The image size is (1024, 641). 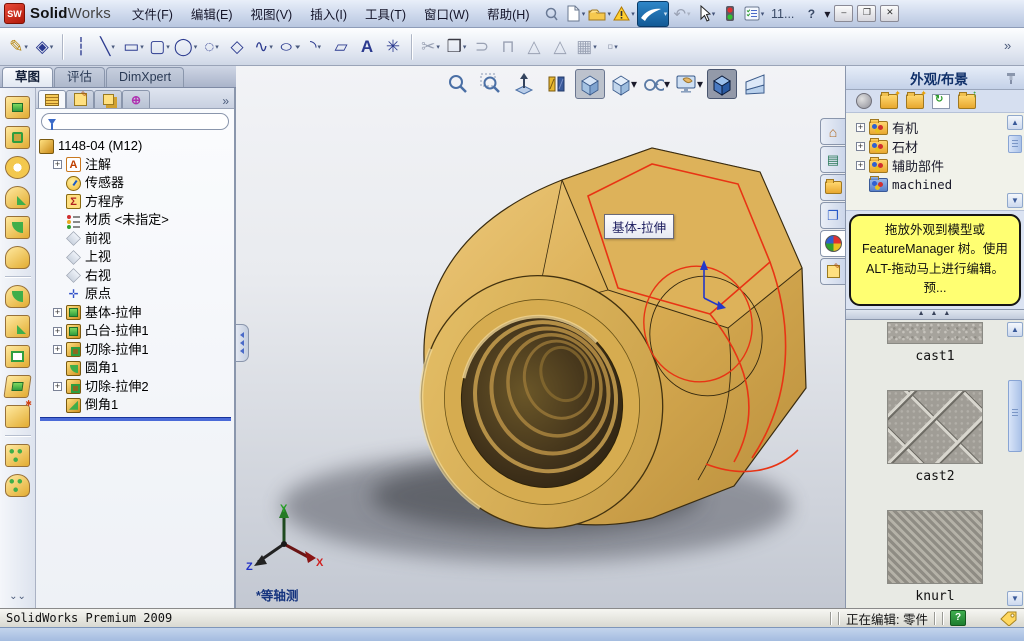 I want to click on jog-line-icon: ⊓, so click(x=508, y=47).